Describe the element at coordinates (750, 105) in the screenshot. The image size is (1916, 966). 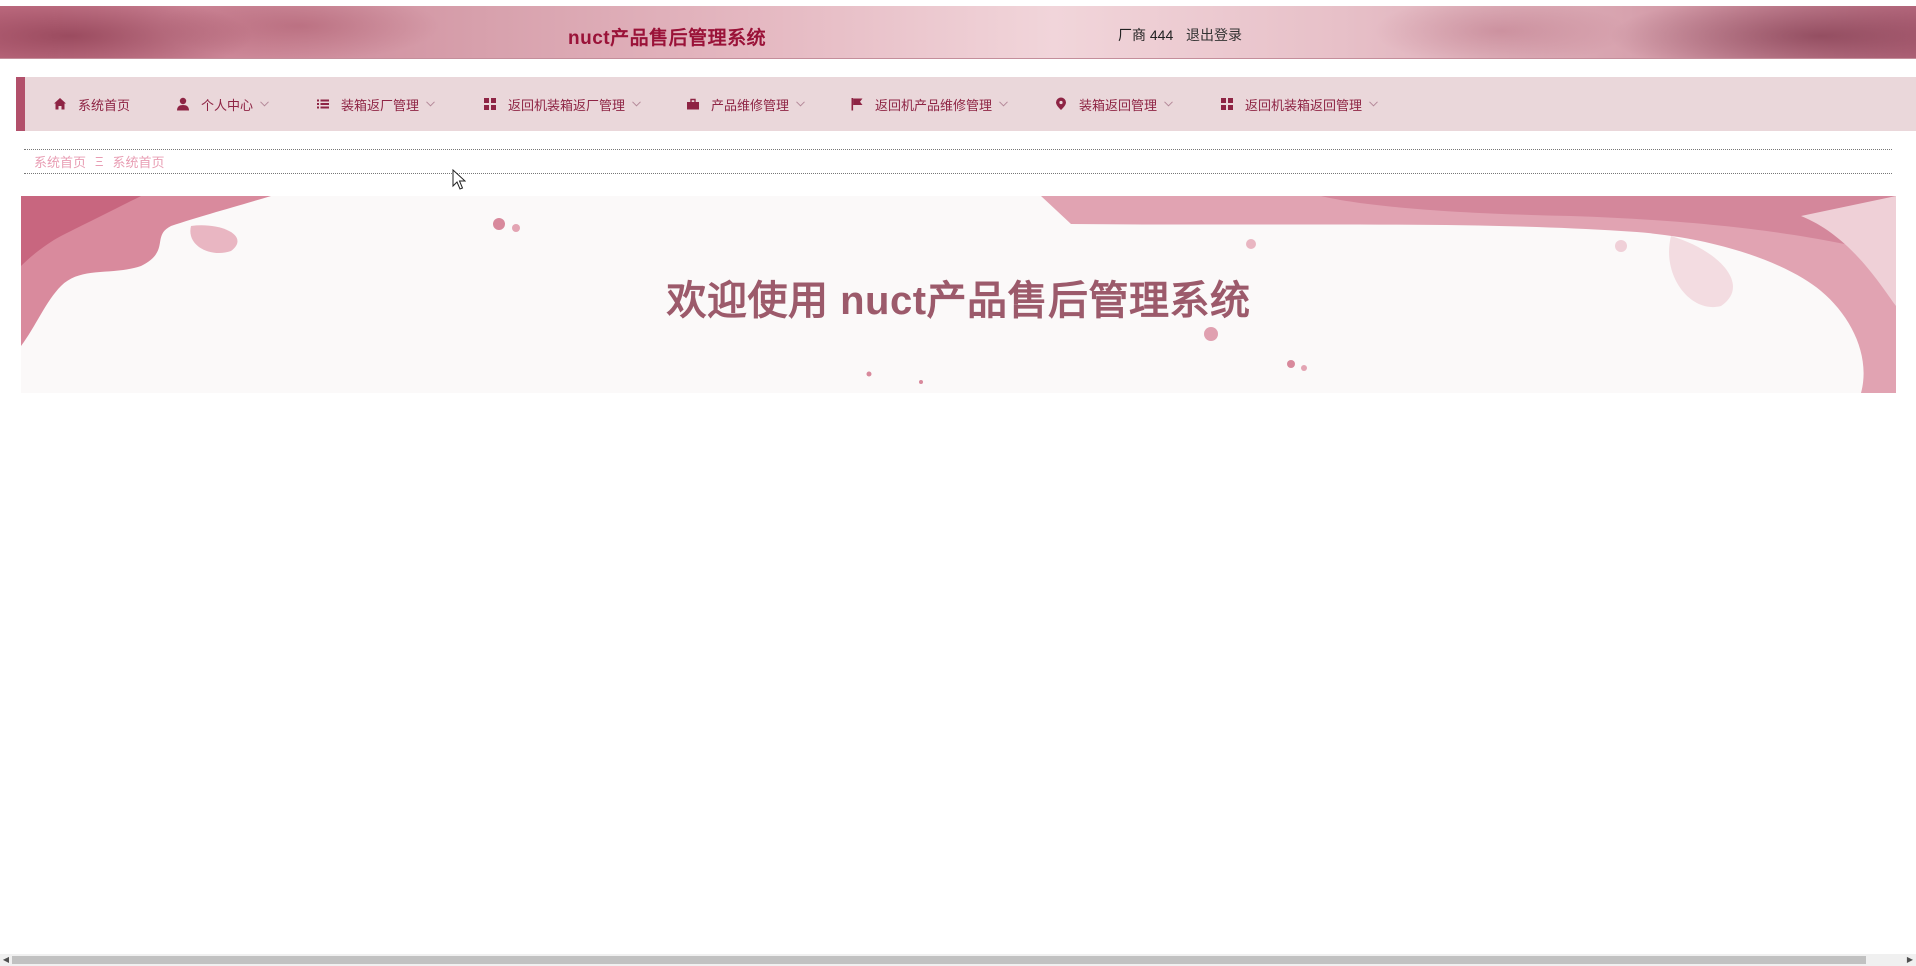
I see `nav-item-label: 产品维修管理` at that location.